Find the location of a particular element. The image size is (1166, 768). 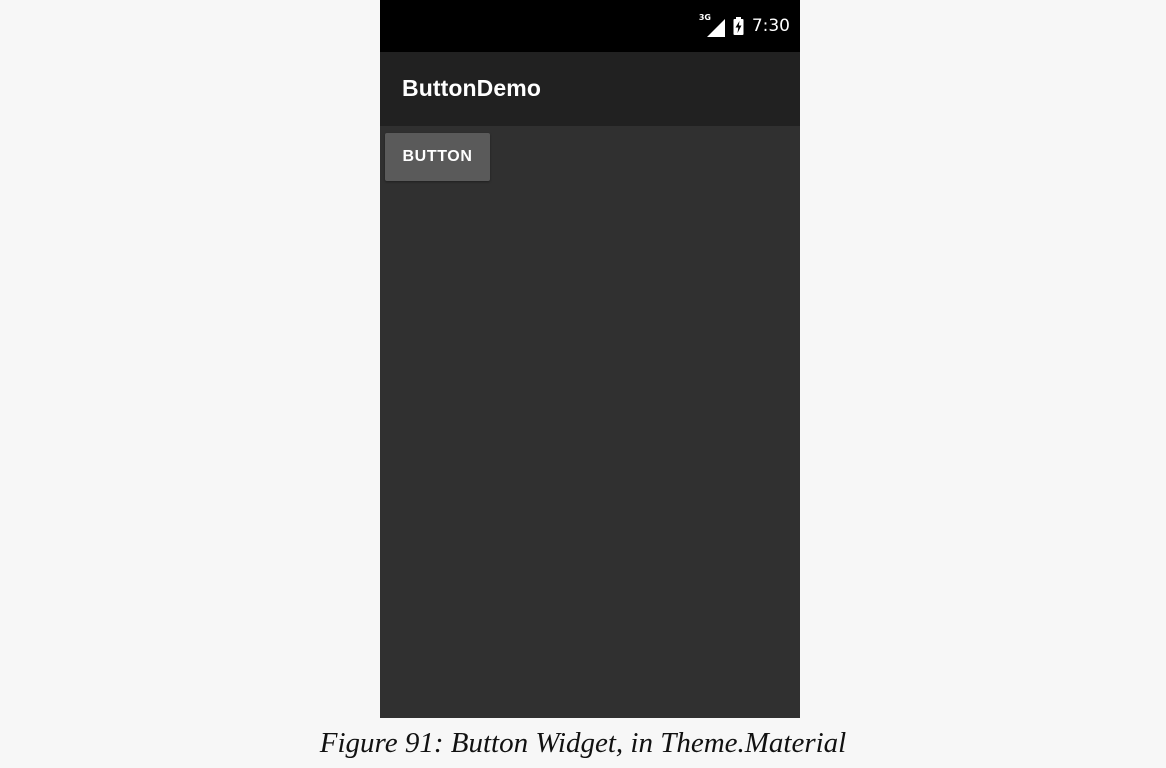

app-title: ButtonDemo is located at coordinates (471, 88).